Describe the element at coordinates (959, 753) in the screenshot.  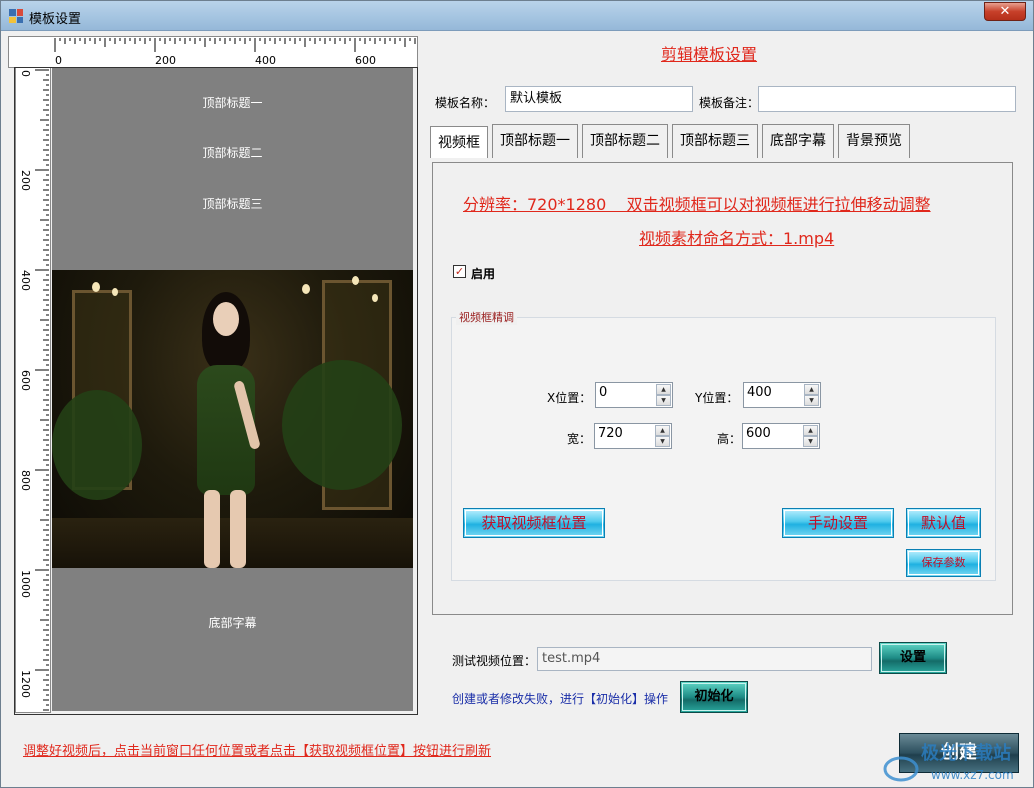
I see `create-button: 创建` at that location.